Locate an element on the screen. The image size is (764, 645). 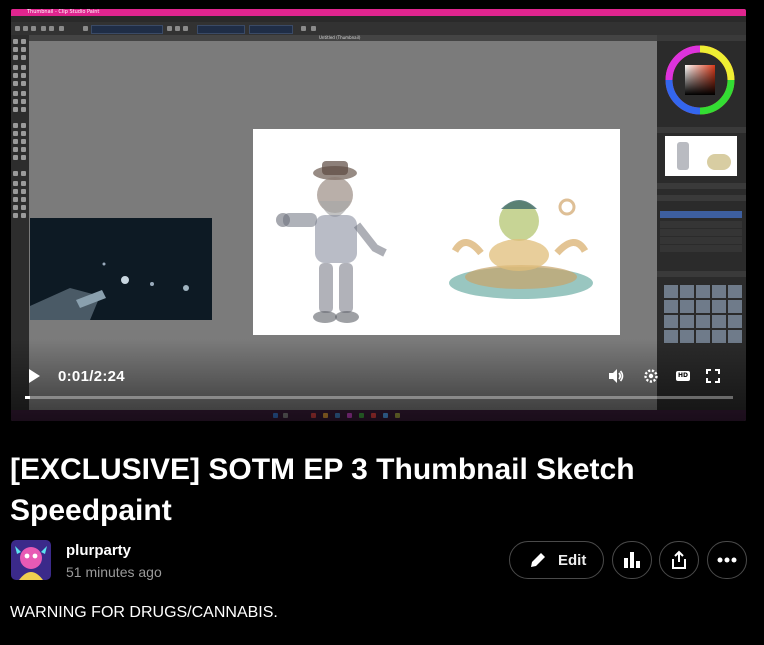
edit-label: Edit is located at coordinates (572, 560).